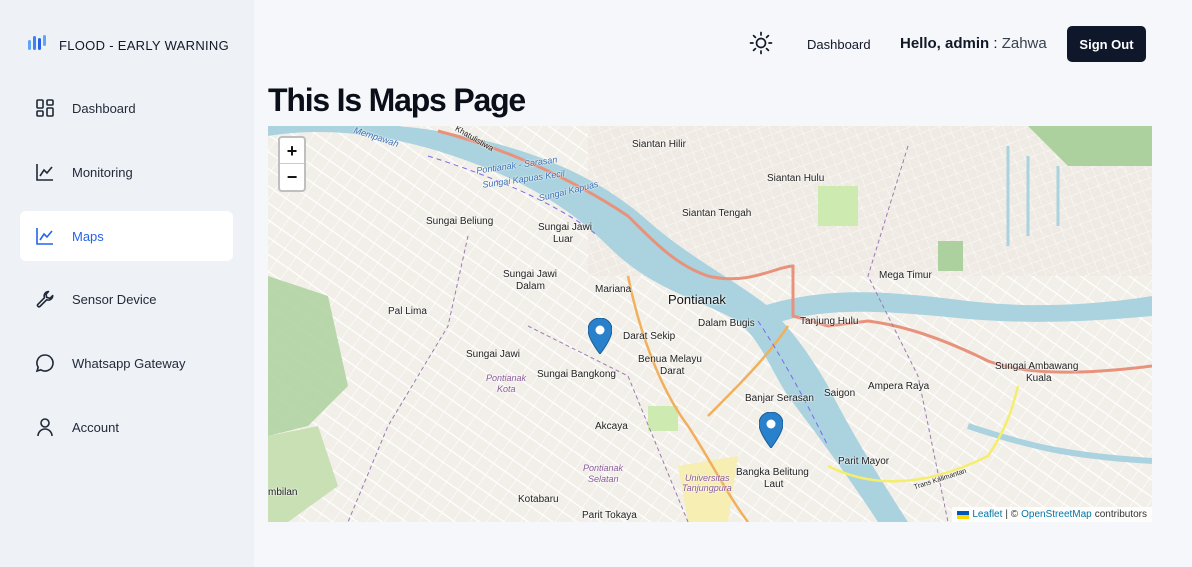 The height and width of the screenshot is (567, 1192). I want to click on sidebar-item-dashboard: Dashboard, so click(126, 108).